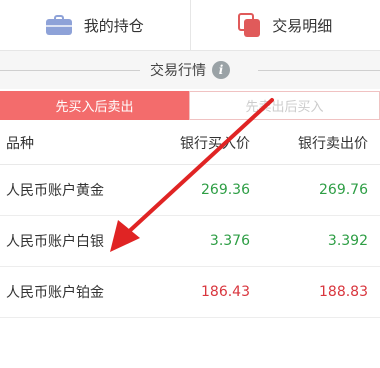 This screenshot has width=380, height=368. Describe the element at coordinates (343, 292) in the screenshot. I see `bank-sell-price: 188.83` at that location.